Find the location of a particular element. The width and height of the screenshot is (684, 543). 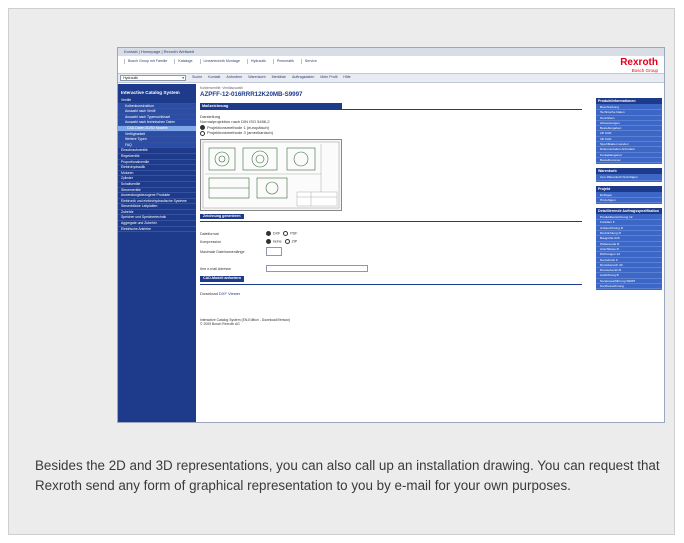

tool-contact: Kontakt is located at coordinates (214, 77).